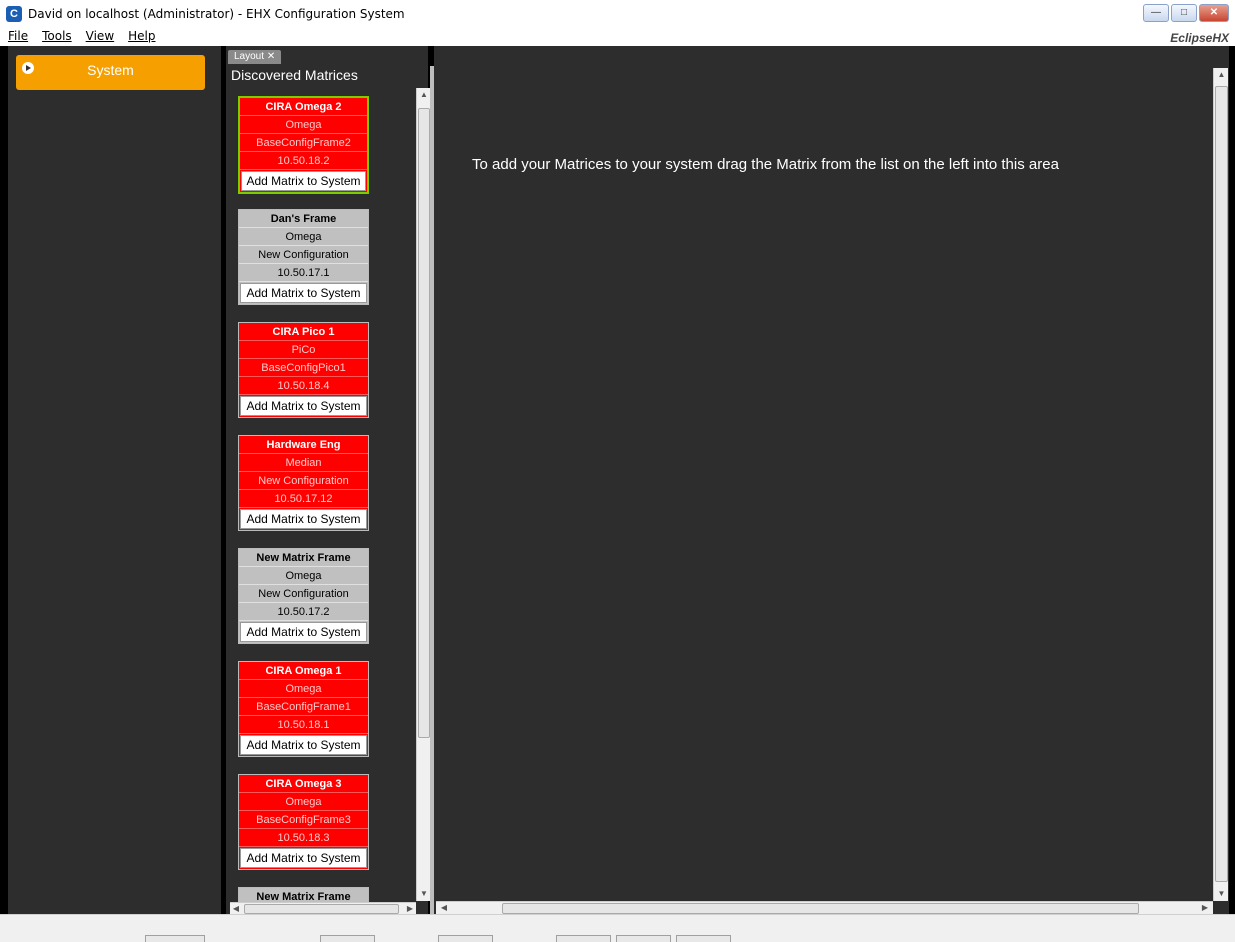 The height and width of the screenshot is (942, 1235). What do you see at coordinates (303, 463) in the screenshot?
I see `matrix-type: Median` at bounding box center [303, 463].